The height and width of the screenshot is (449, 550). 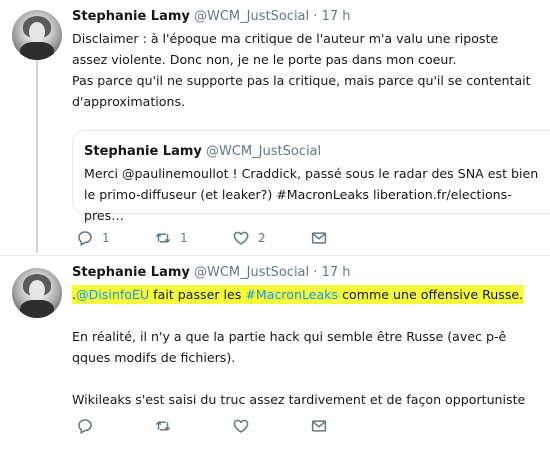 I want to click on quoted-author-handle: @WCM_JustSocial, so click(x=264, y=151).